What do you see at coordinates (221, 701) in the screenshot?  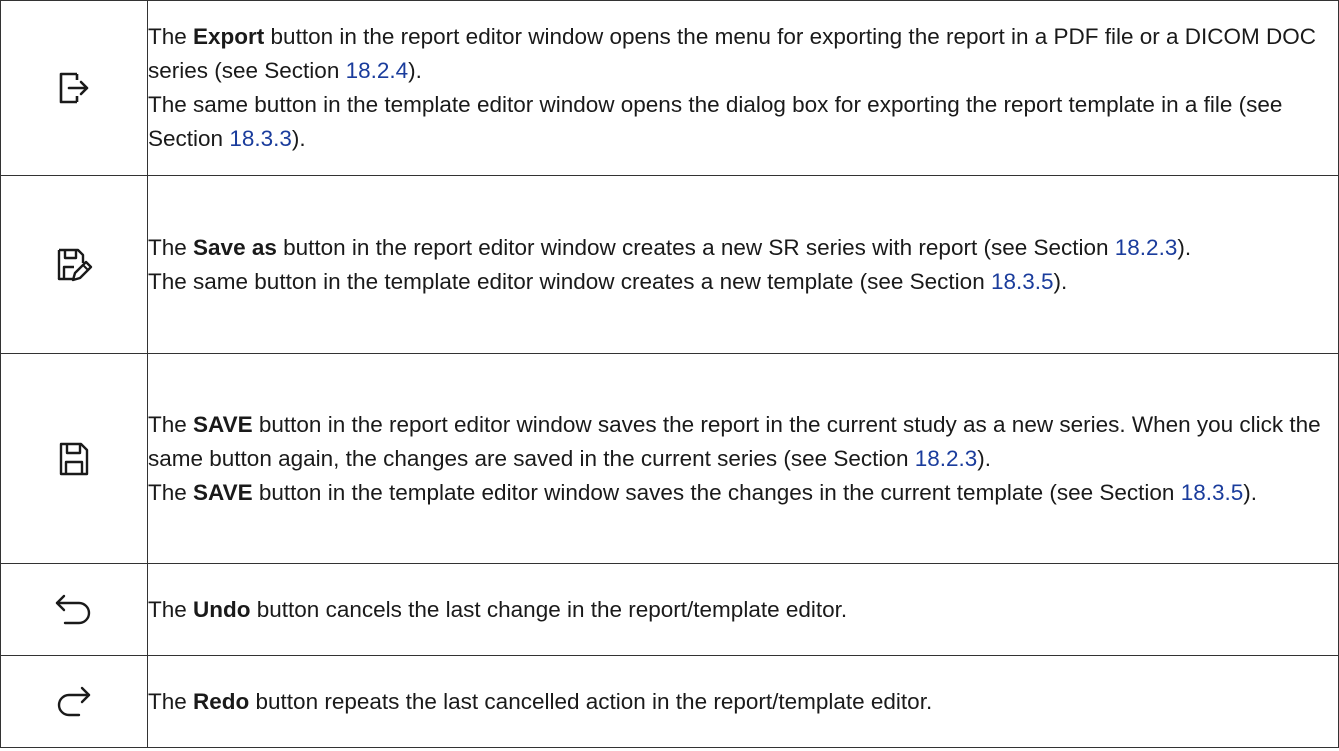 I see `button-name: Redo` at bounding box center [221, 701].